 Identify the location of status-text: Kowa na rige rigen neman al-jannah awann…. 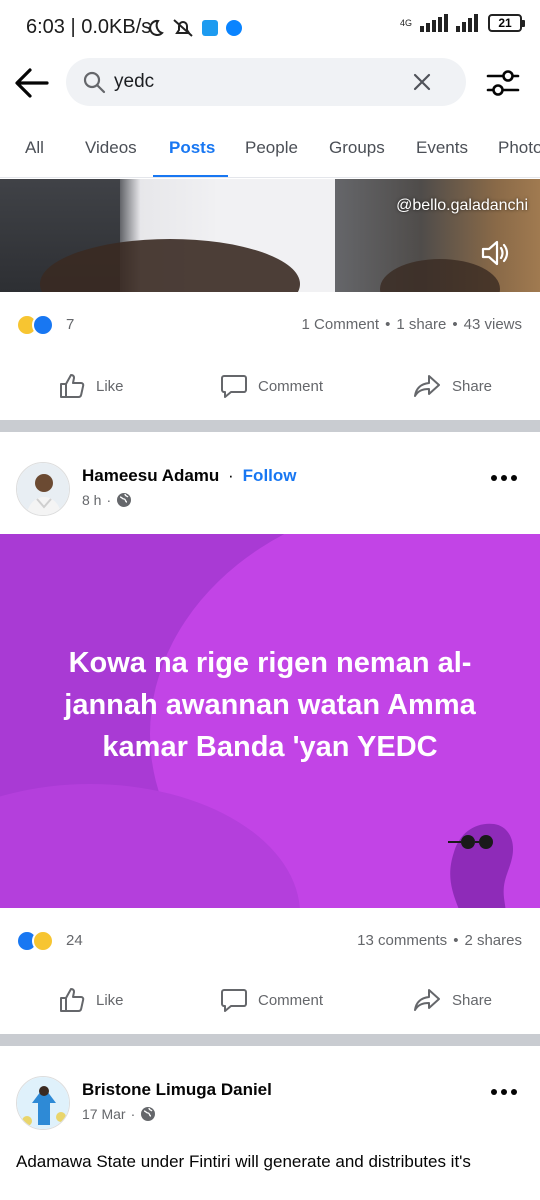
(270, 705).